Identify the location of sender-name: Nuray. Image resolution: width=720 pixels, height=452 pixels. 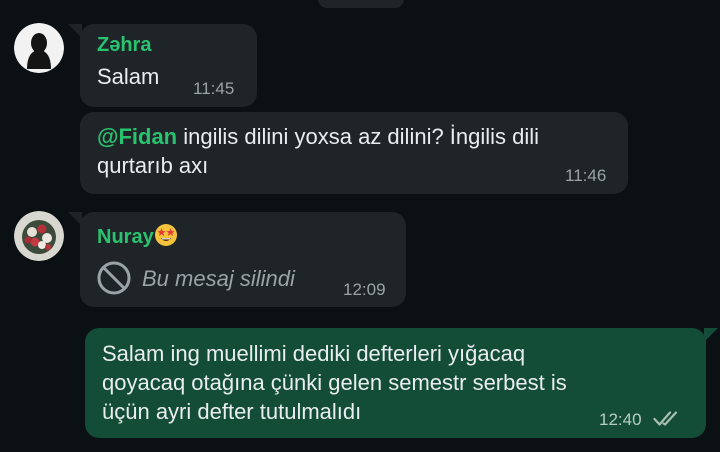
(137, 236).